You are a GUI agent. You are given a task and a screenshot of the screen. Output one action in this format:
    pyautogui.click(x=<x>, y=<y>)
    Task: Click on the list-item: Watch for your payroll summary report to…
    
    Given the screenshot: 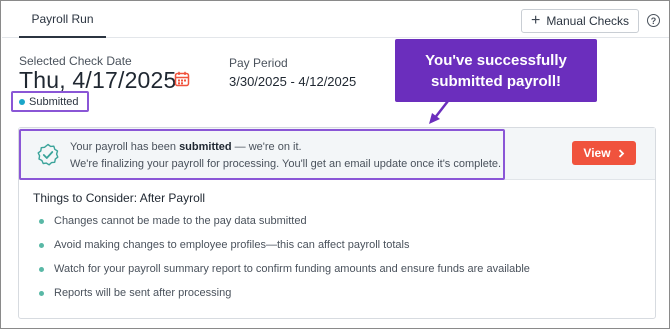 What is the action you would take?
    pyautogui.click(x=284, y=269)
    